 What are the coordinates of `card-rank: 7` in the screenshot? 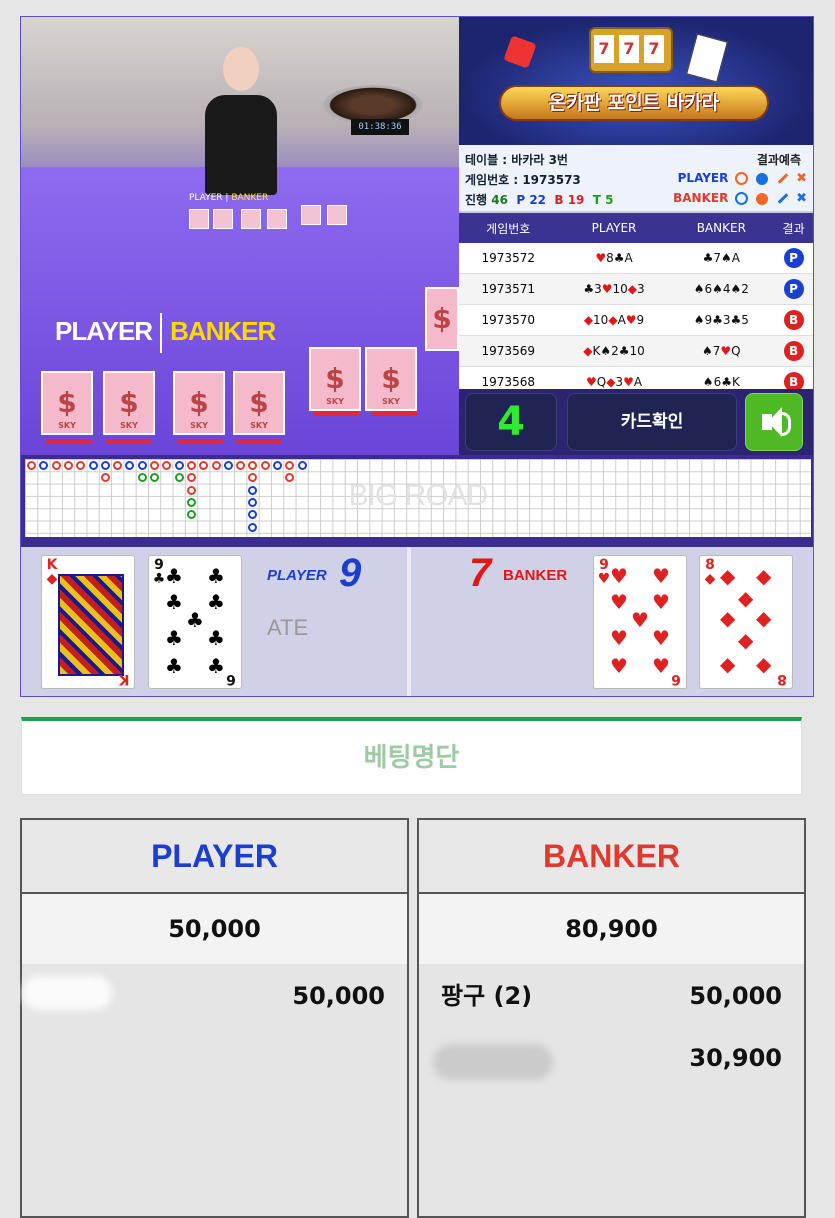 It's located at (717, 258).